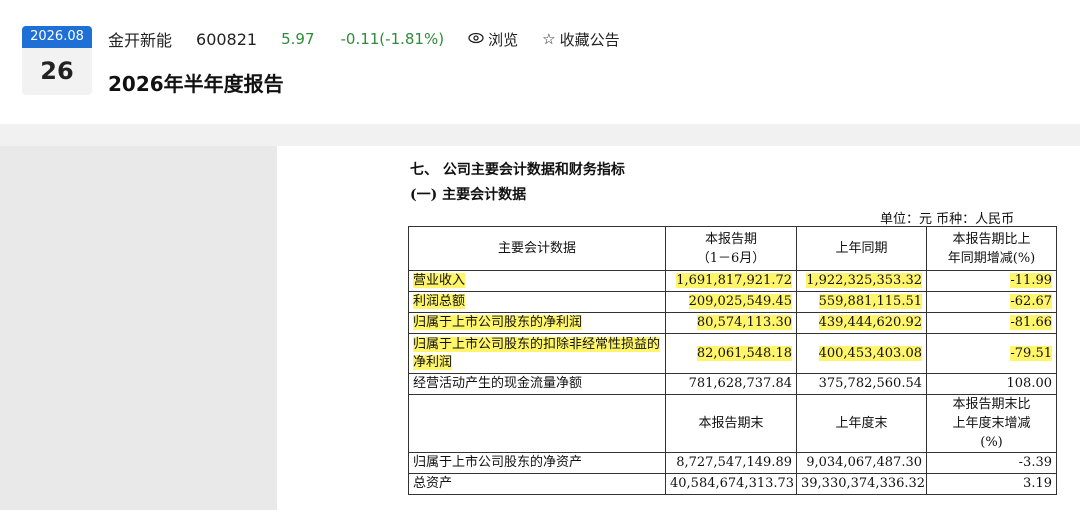 The width and height of the screenshot is (1080, 510). I want to click on header-line: 本报告期末比, so click(991, 404).